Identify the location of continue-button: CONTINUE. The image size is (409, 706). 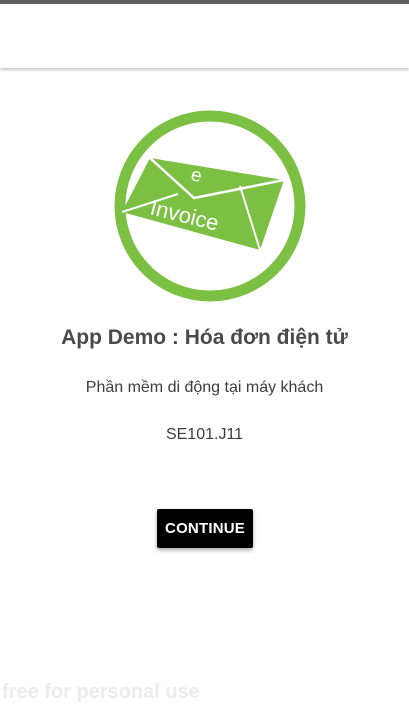
(205, 528).